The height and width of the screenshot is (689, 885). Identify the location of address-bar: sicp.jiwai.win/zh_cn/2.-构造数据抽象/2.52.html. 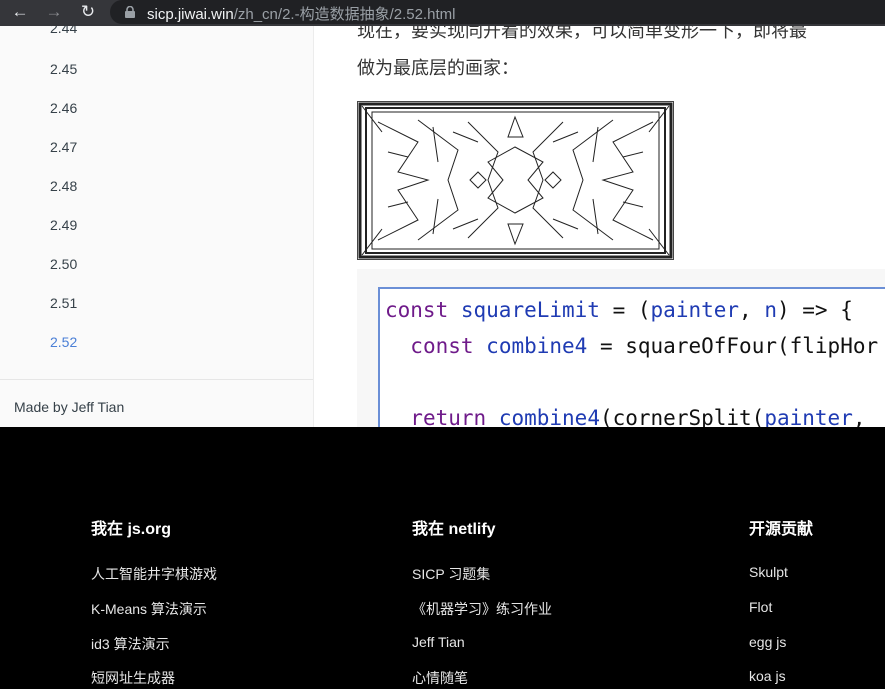
(497, 12).